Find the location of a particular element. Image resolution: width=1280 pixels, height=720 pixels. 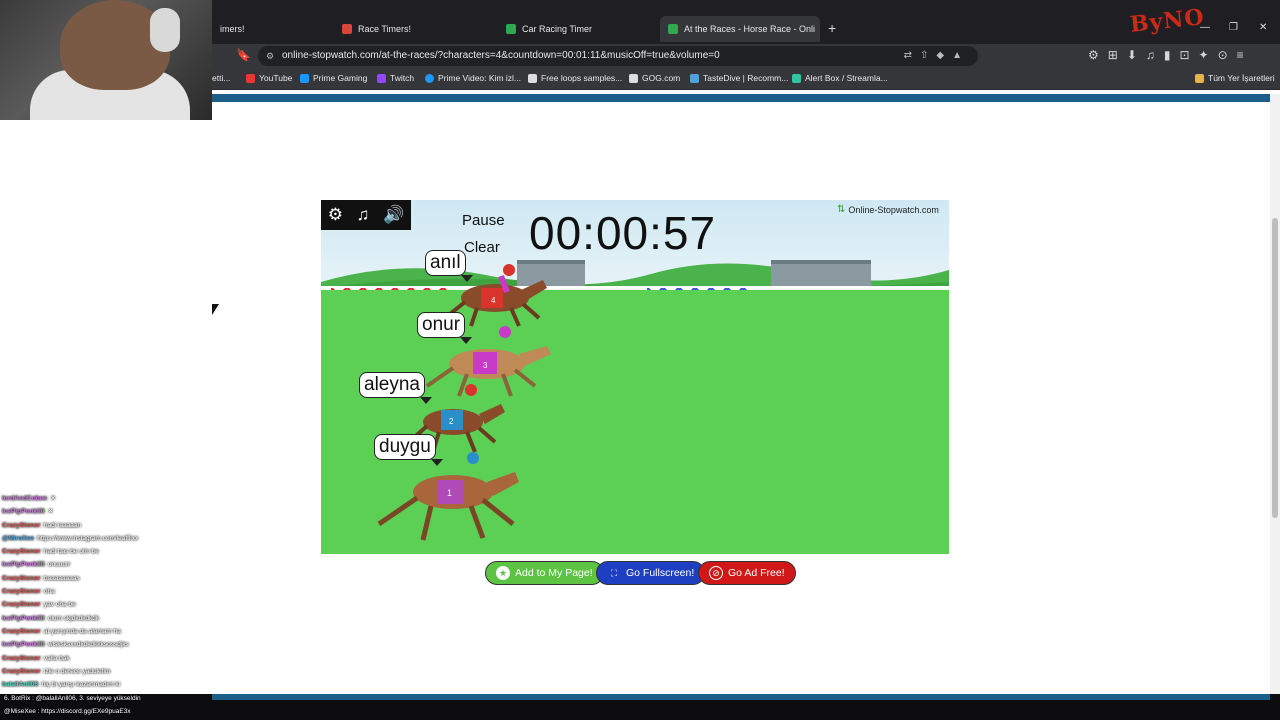

tab-label: At the Races - Horse Race - Onli is located at coordinates (750, 29).